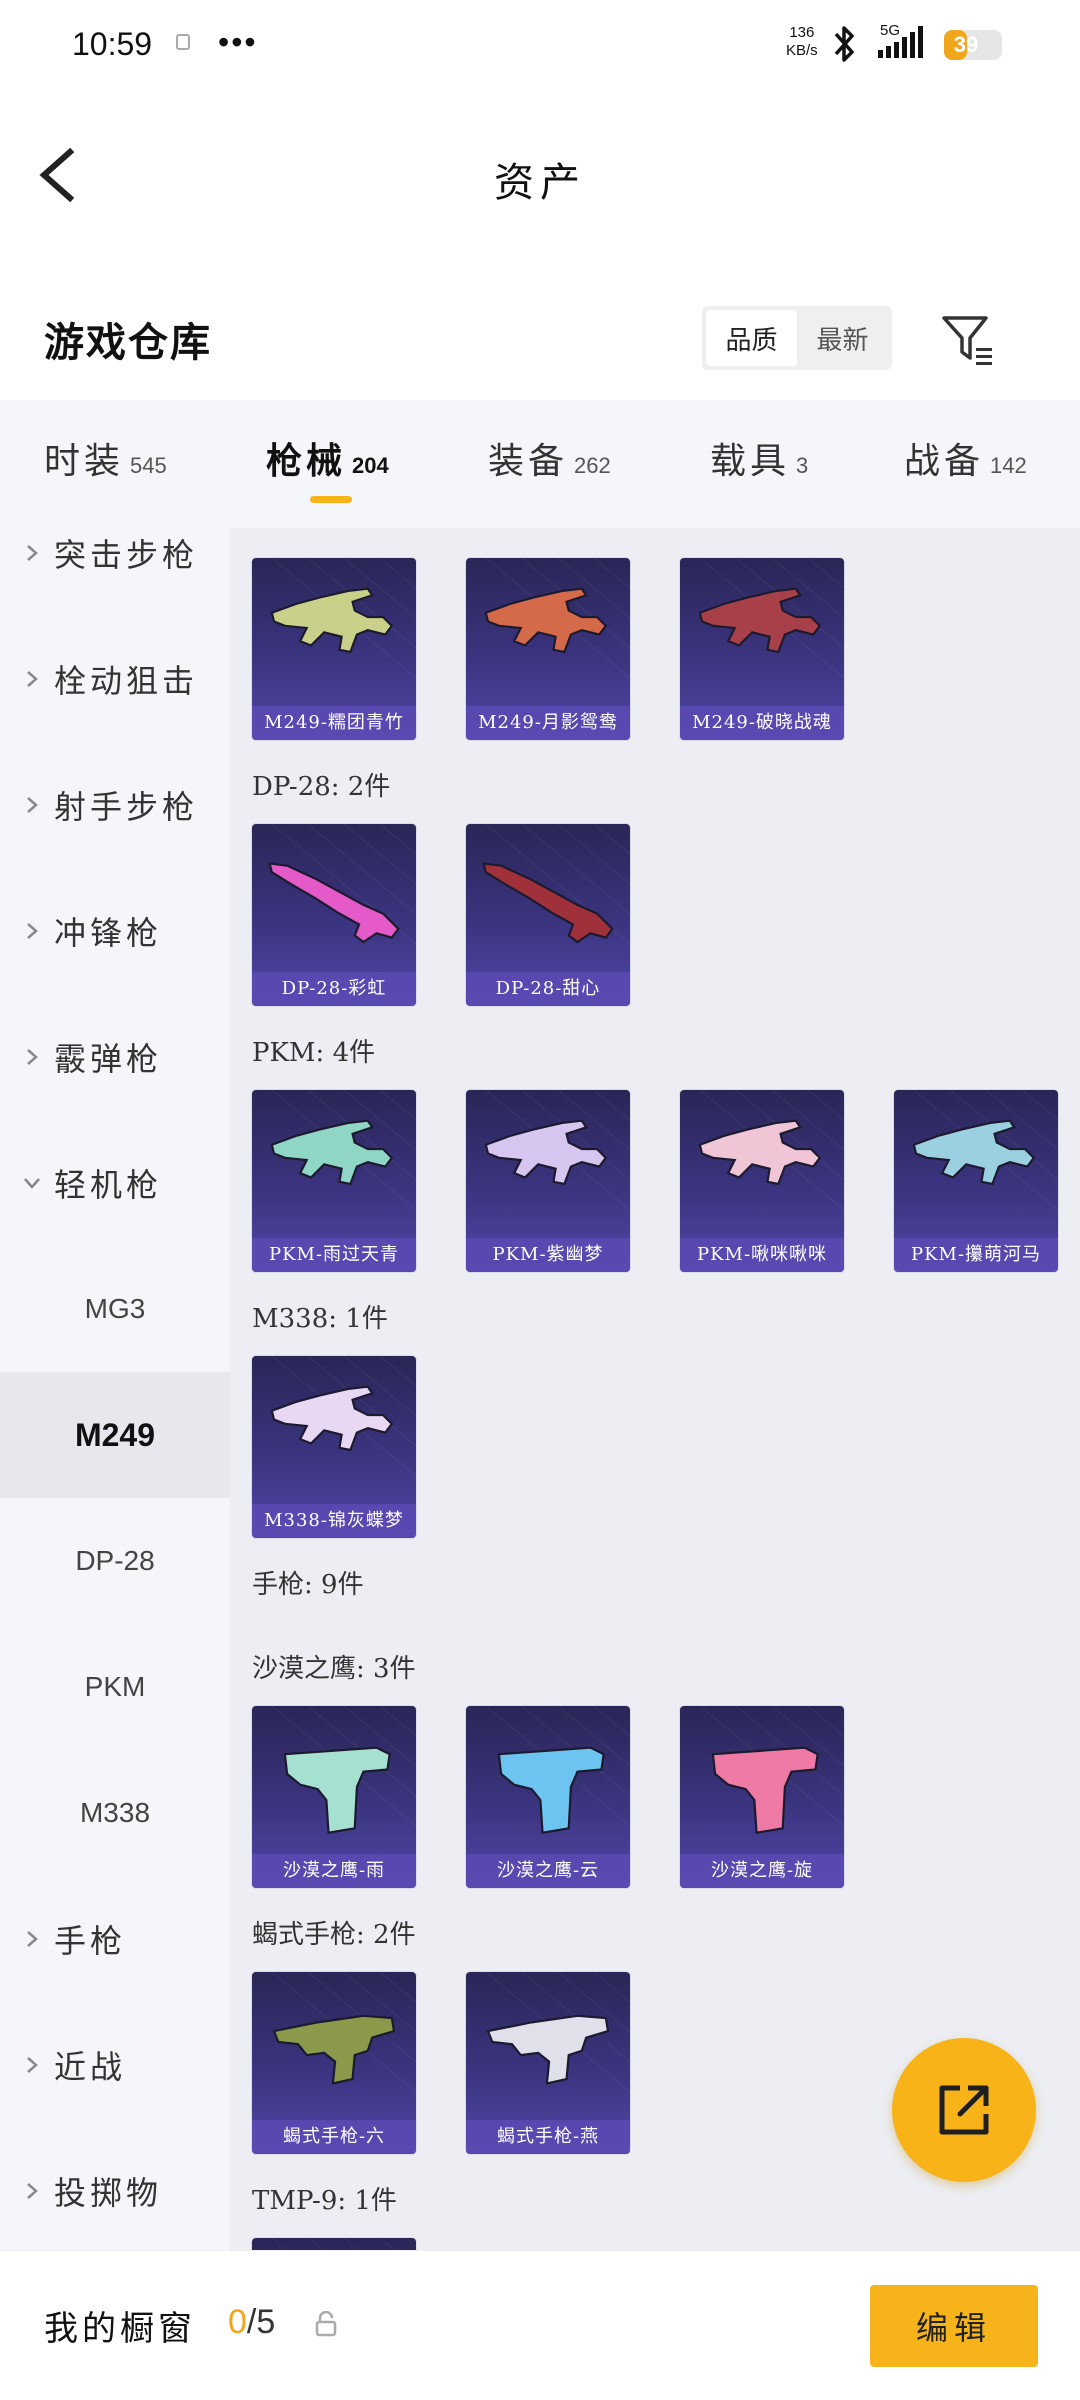 This screenshot has height=2400, width=1080. What do you see at coordinates (115, 1309) in the screenshot?
I see `sidebar-subitem-mg3: MG3` at bounding box center [115, 1309].